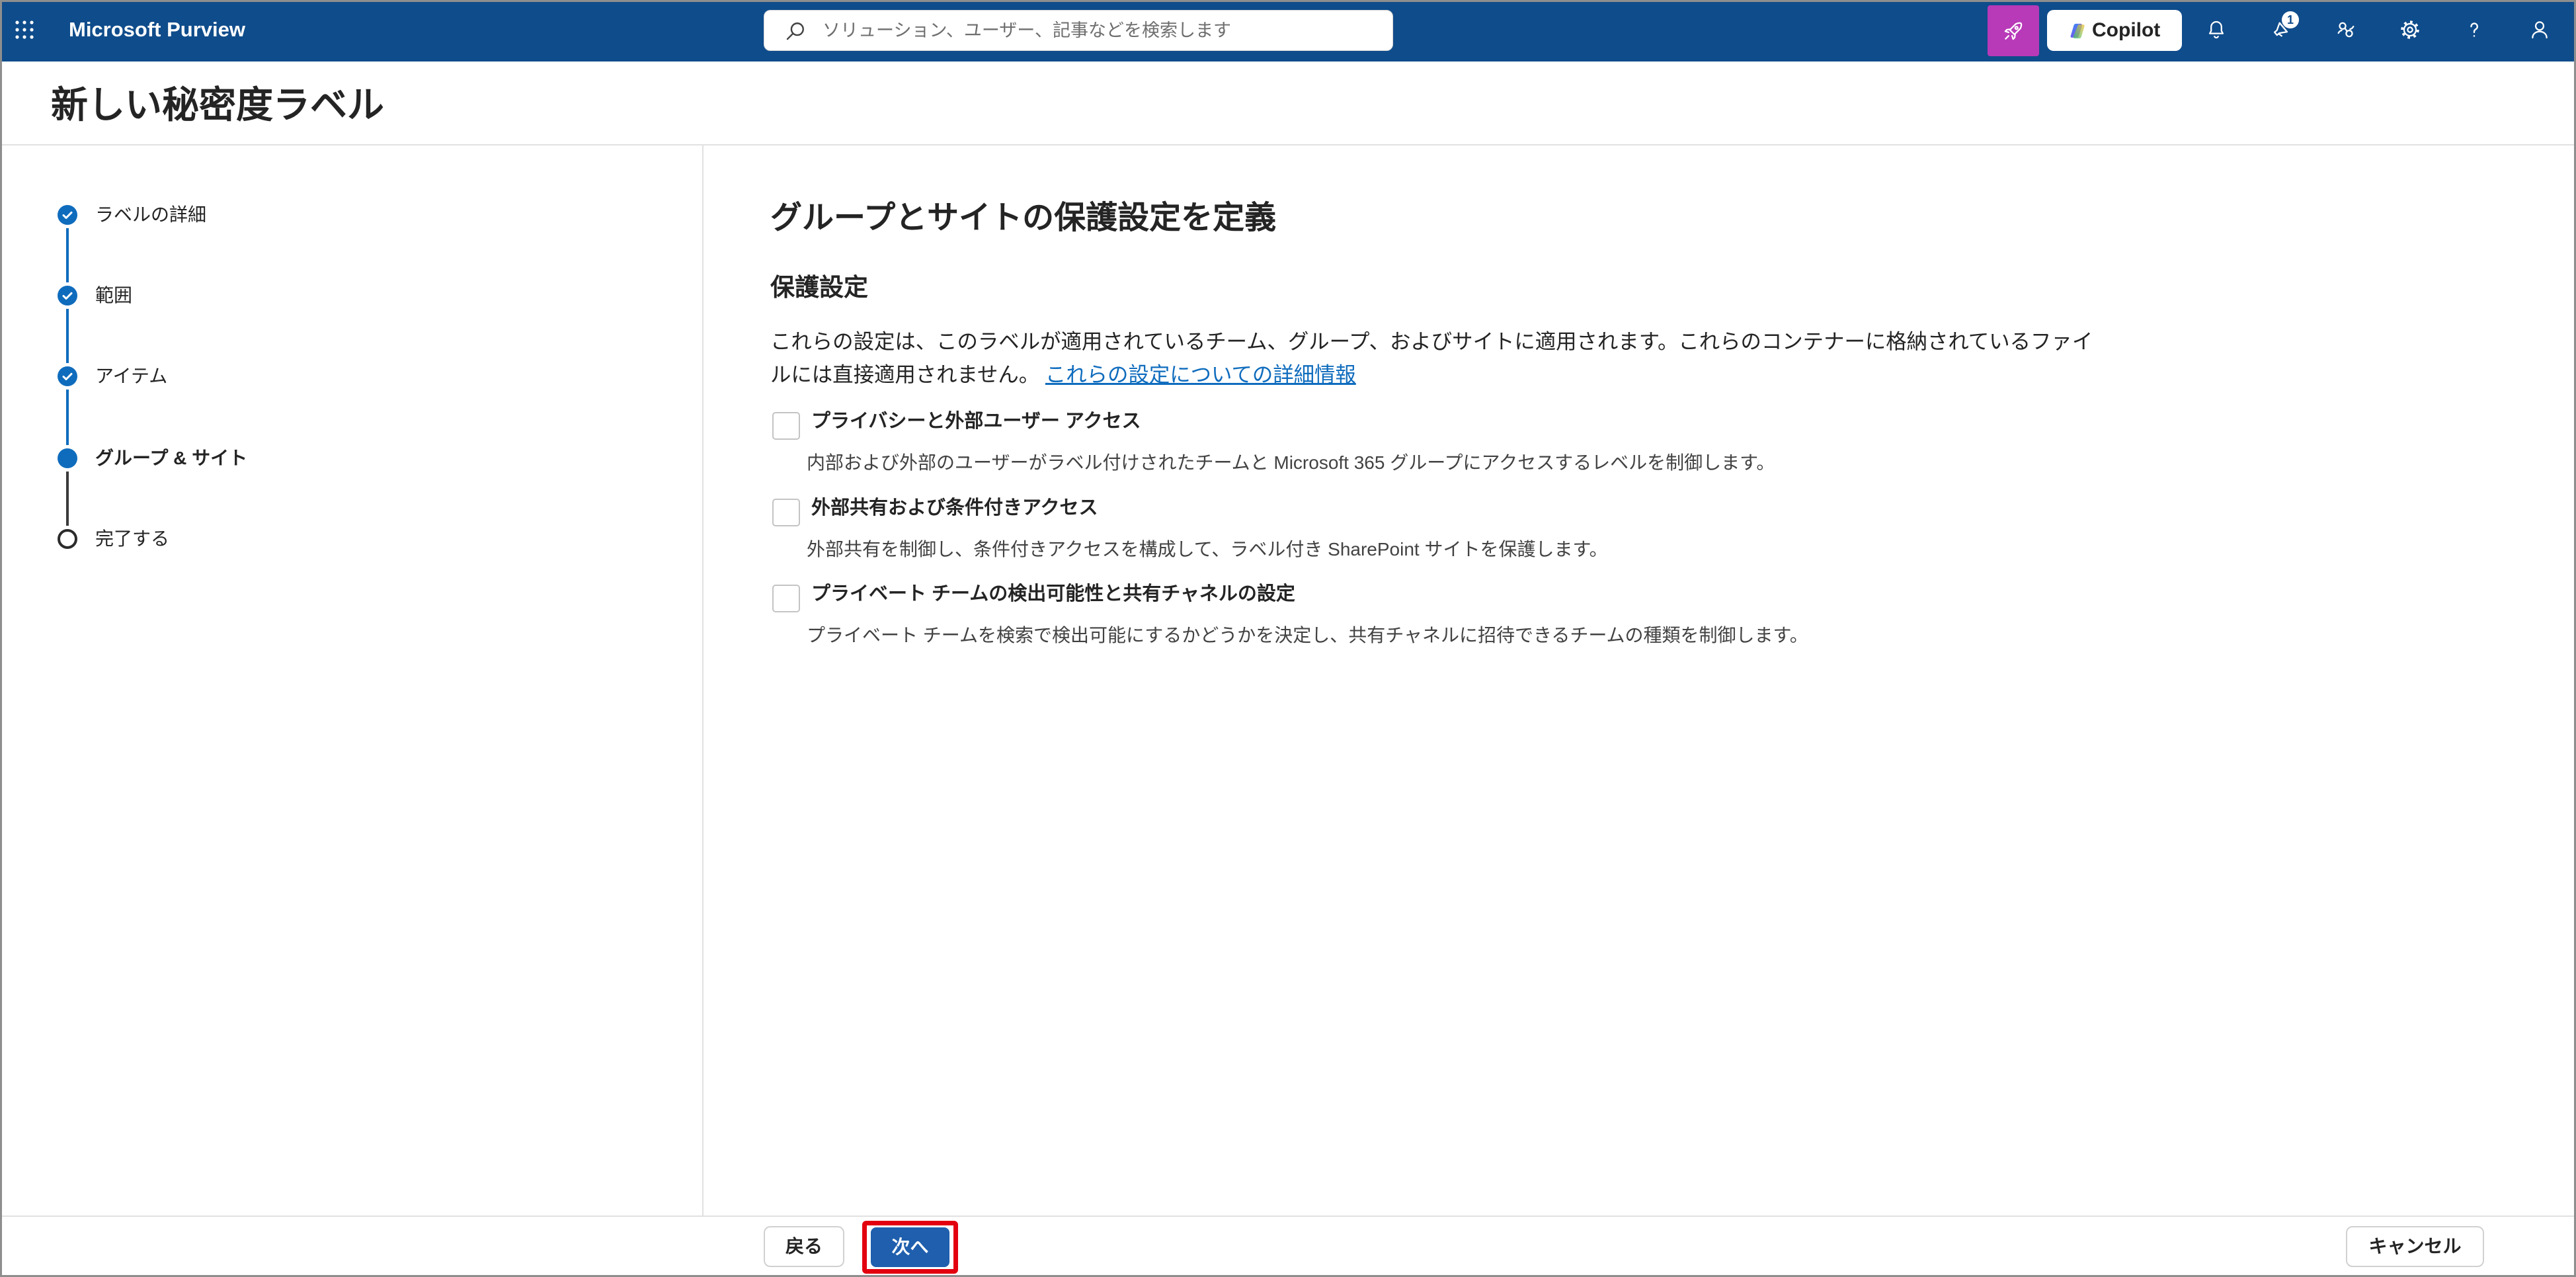  What do you see at coordinates (157, 30) in the screenshot?
I see `app-title: Microsoft Purview` at bounding box center [157, 30].